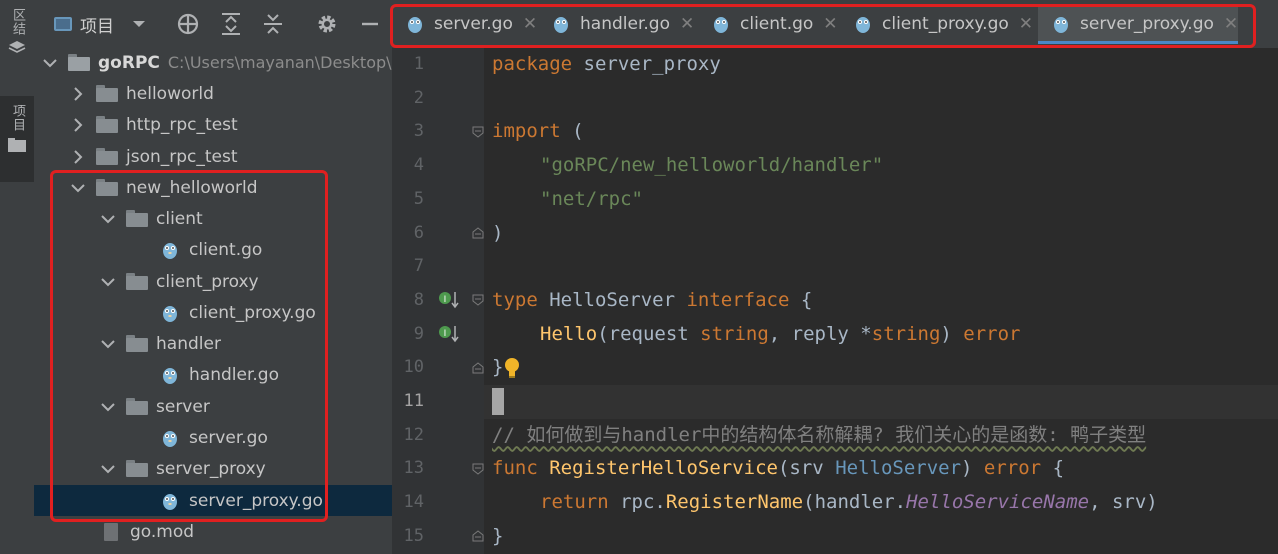  What do you see at coordinates (279, 62) in the screenshot?
I see `root-path: C:\Users\mayanan\Desktop\` at bounding box center [279, 62].